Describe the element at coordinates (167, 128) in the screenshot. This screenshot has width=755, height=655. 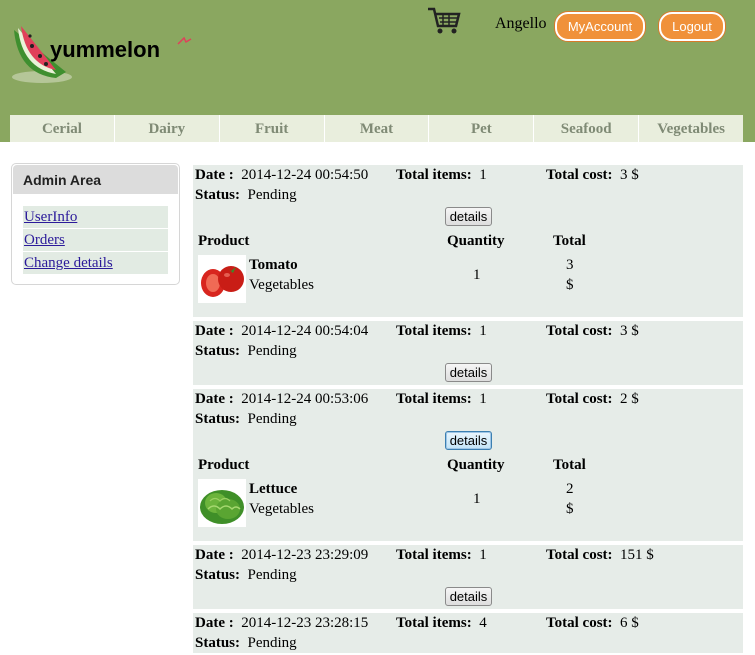
I see `nav-item-dairy: Dairy` at that location.